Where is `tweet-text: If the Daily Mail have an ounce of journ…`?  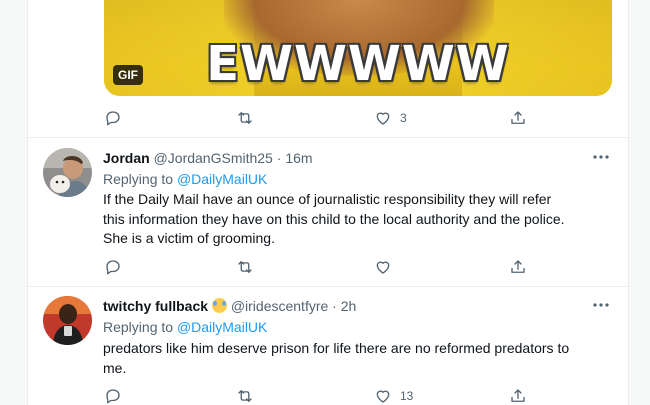 tweet-text: If the Daily Mail have an ounce of journ… is located at coordinates (358, 219).